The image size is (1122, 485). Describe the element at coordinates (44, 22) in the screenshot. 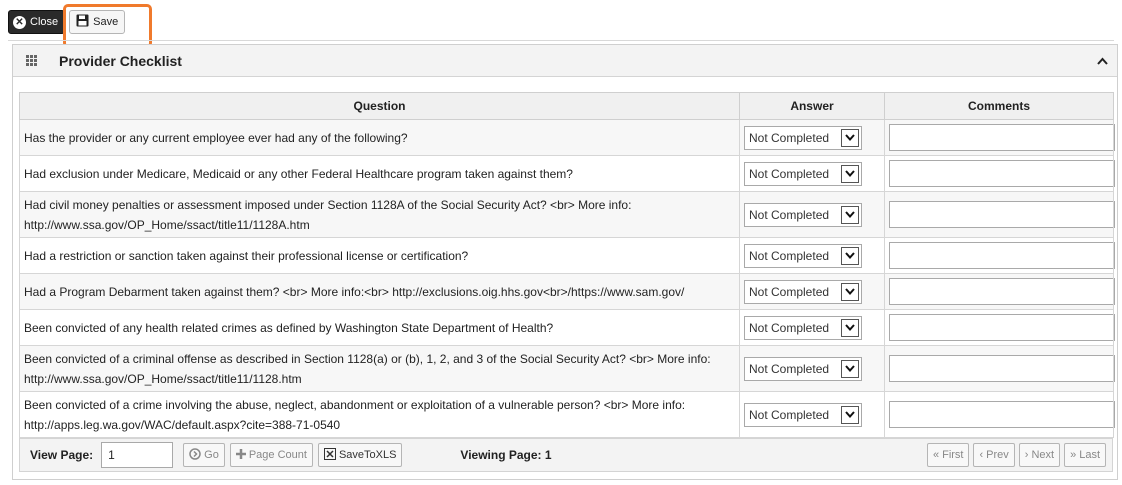

I see `close-label: Close` at that location.